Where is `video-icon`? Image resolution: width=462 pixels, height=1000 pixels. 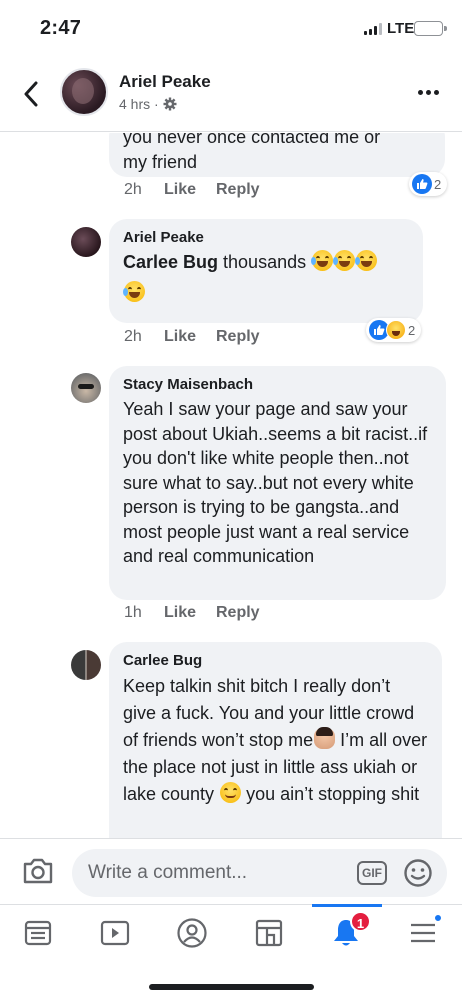
video-icon is located at coordinates (115, 933).